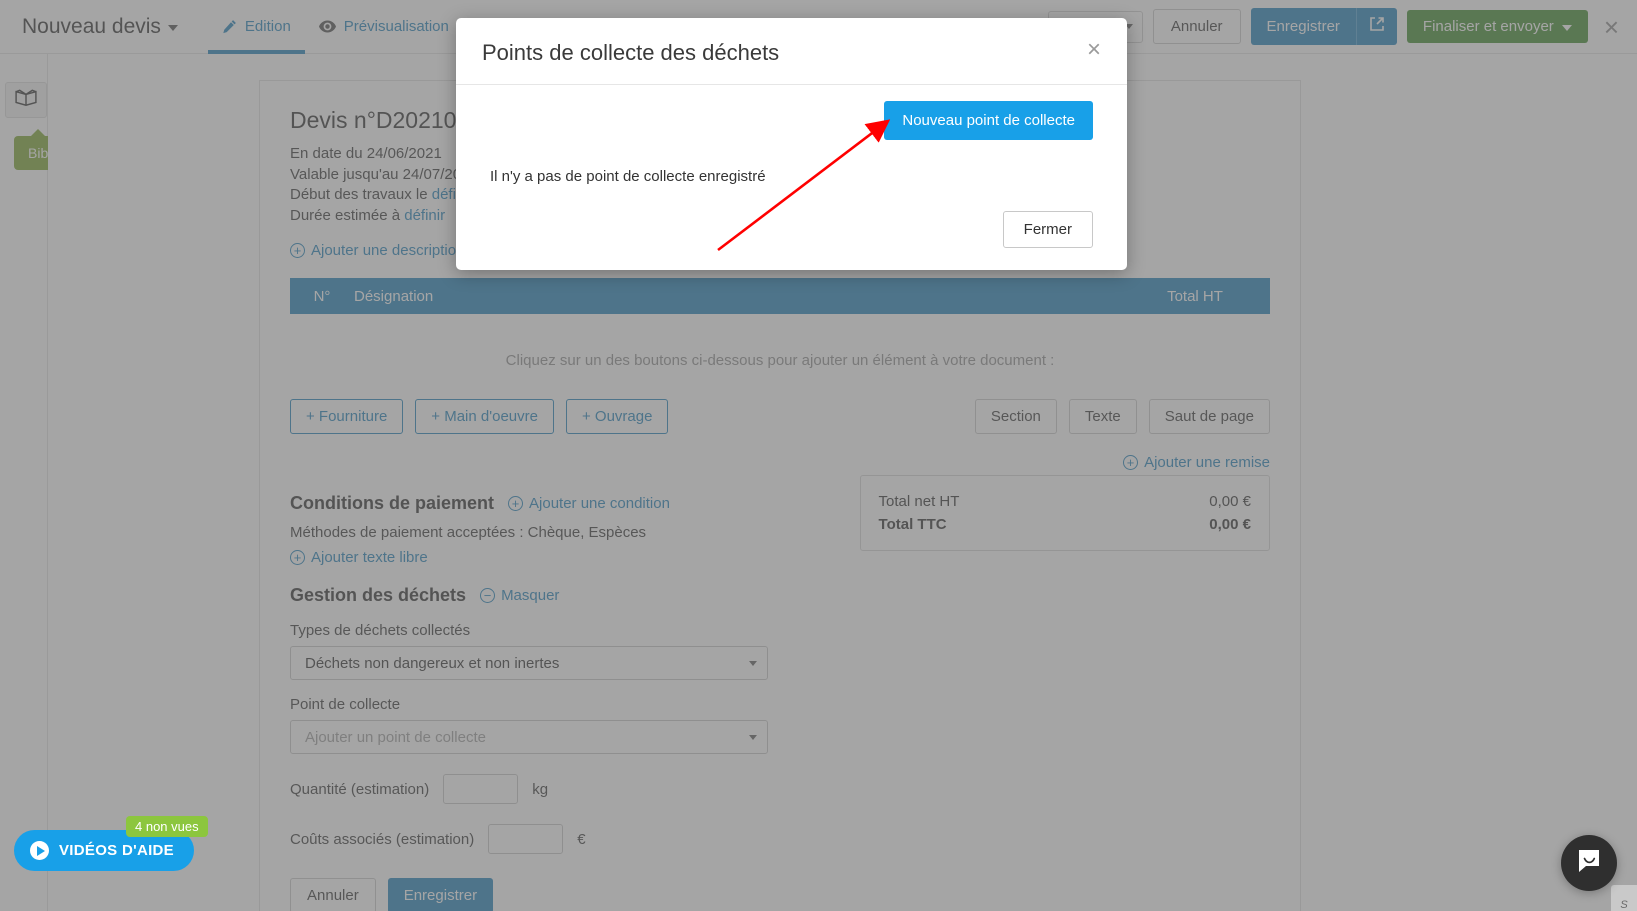 This screenshot has width=1637, height=911. I want to click on chat-launcher-button, so click(1589, 863).